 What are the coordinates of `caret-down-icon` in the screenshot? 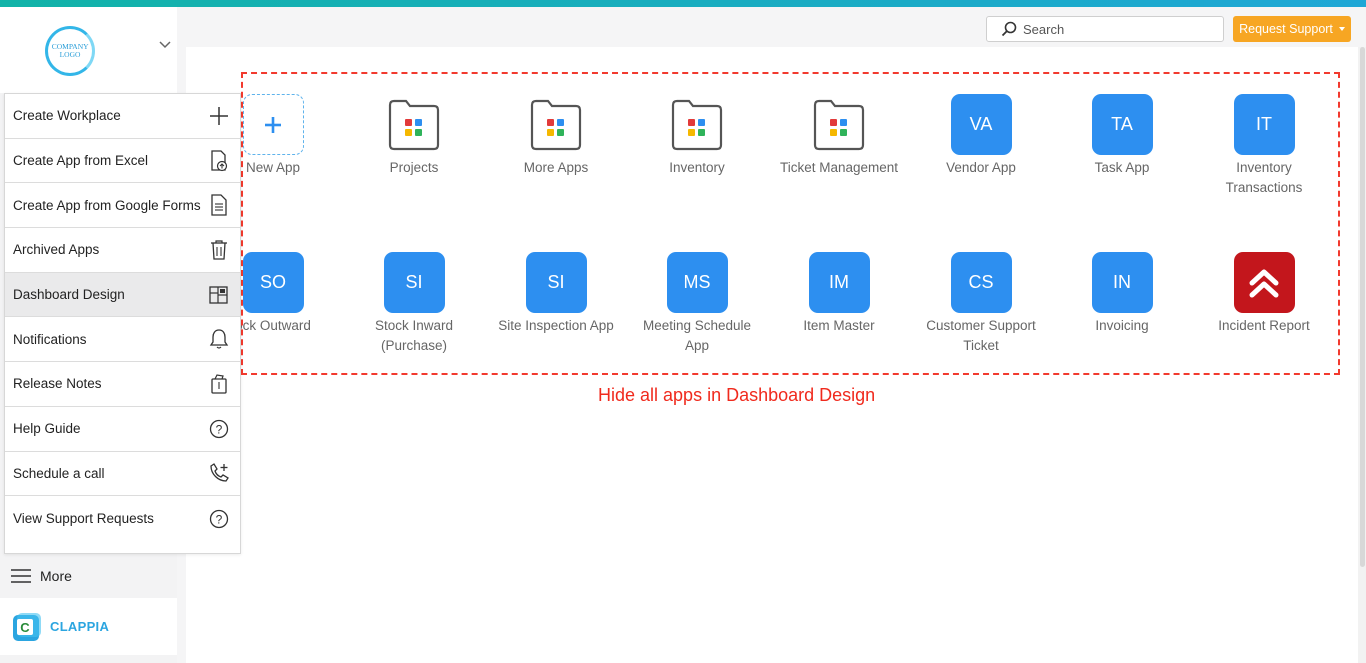 It's located at (1341, 29).